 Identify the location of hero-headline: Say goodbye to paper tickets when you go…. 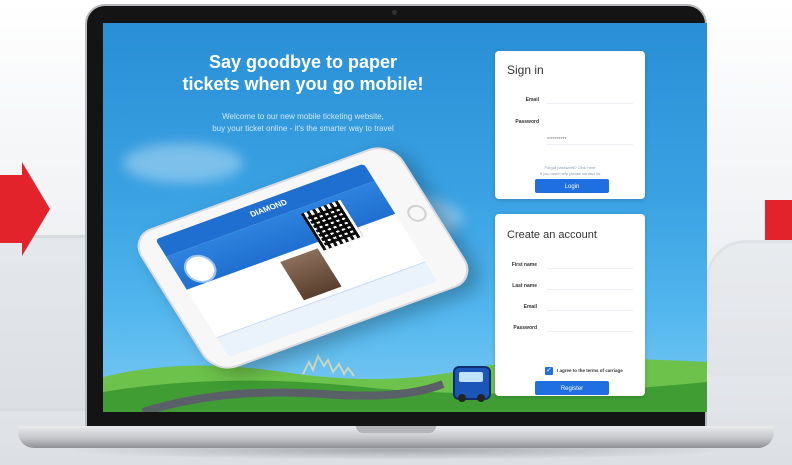
(303, 73).